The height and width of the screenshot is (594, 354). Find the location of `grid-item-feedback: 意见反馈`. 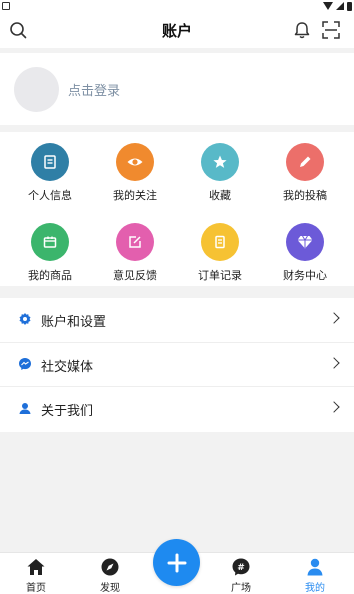

grid-item-feedback: 意见反馈 is located at coordinates (135, 255).